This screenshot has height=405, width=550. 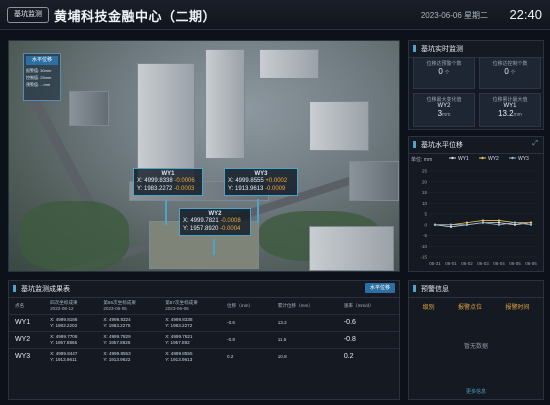 I want to click on displacement-cell: -0.8, so click(x=231, y=339).